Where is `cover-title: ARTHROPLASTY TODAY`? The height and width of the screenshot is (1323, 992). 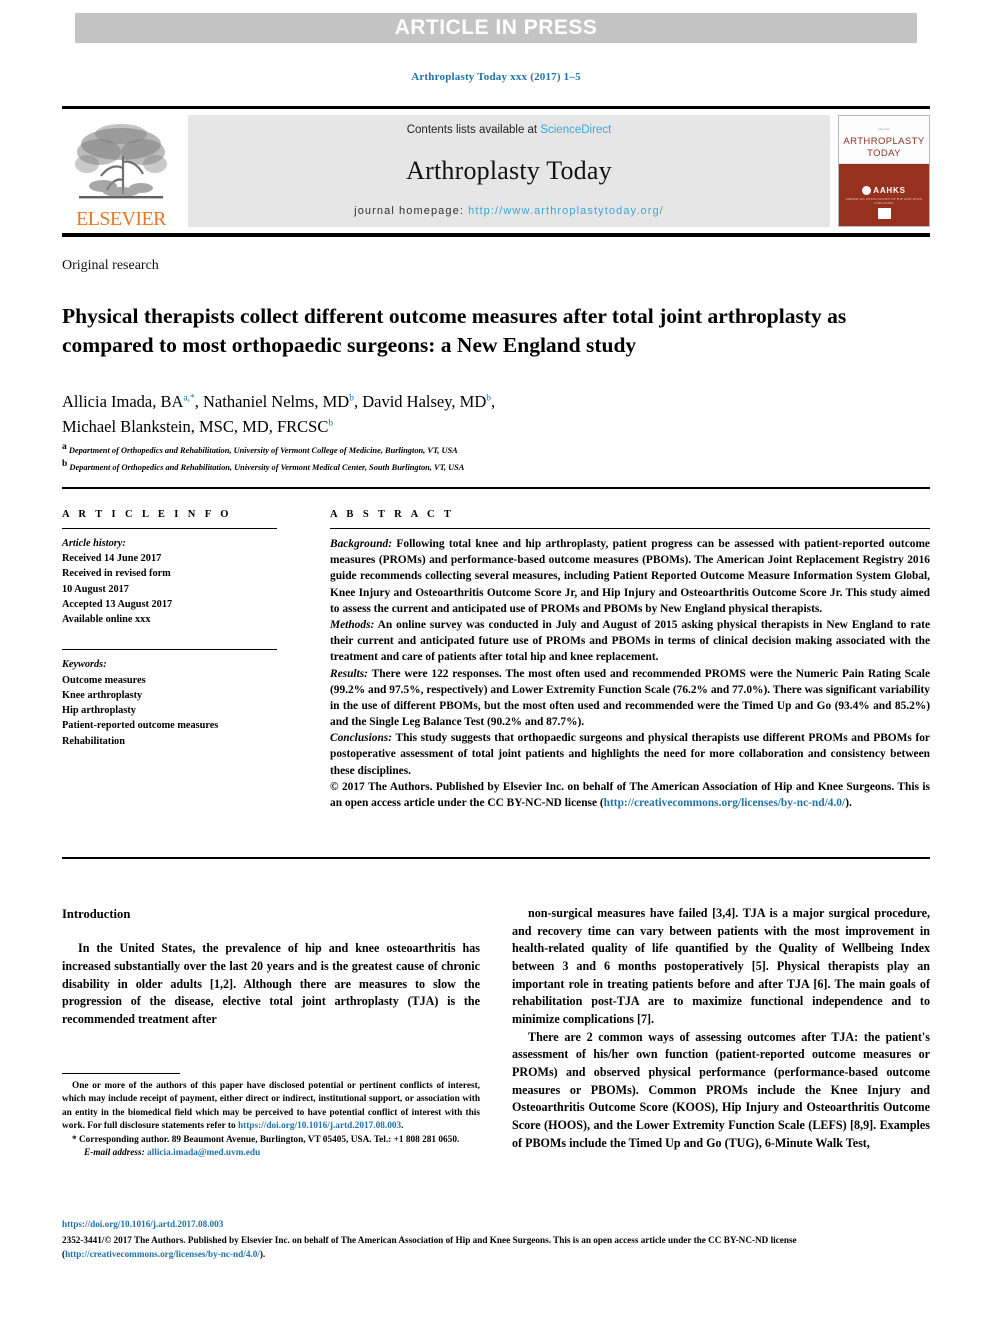
cover-title: ARTHROPLASTY TODAY is located at coordinates (883, 148).